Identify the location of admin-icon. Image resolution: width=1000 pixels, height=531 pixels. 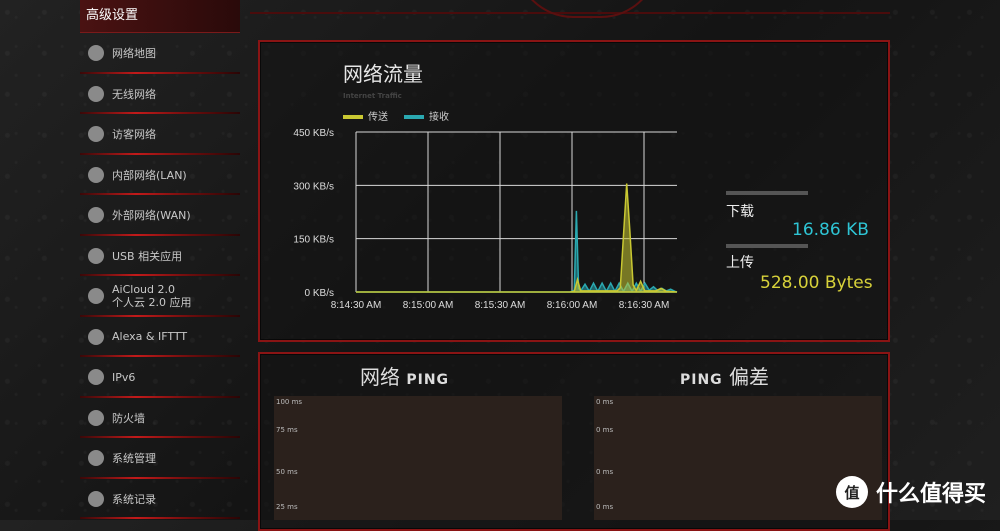
(96, 458).